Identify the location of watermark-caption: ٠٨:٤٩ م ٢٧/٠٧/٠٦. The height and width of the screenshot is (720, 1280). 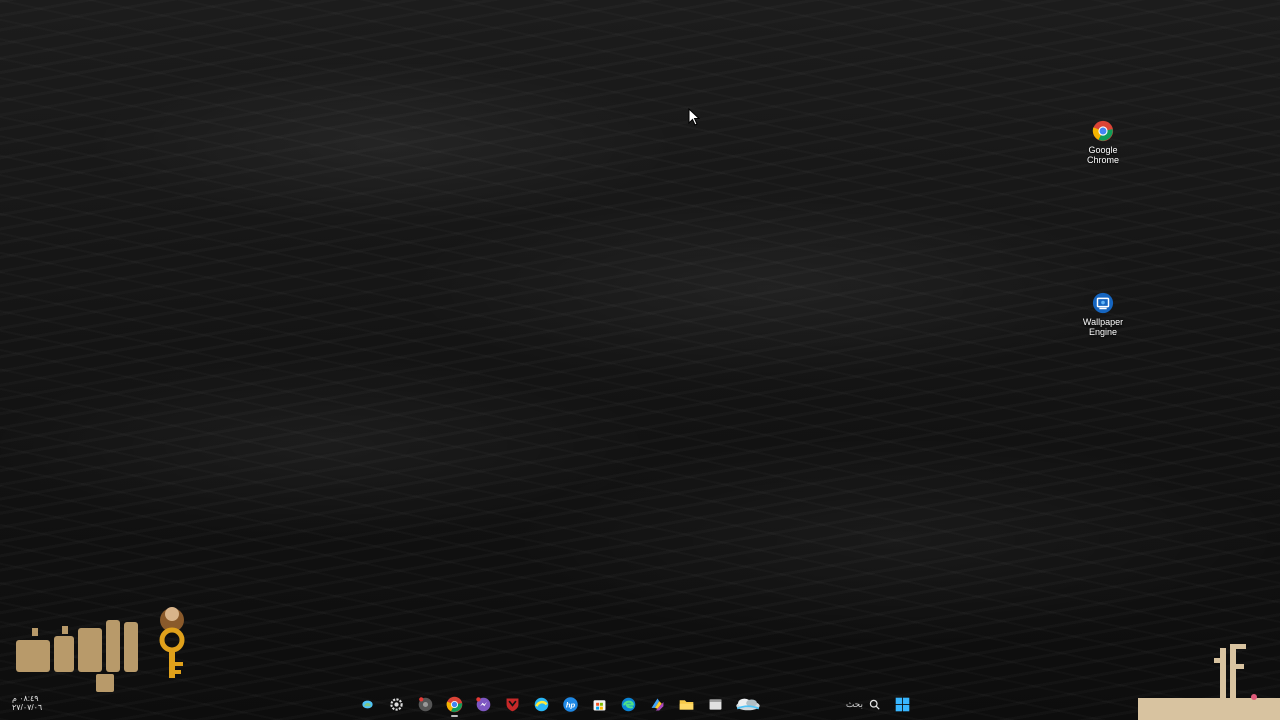
(27, 703).